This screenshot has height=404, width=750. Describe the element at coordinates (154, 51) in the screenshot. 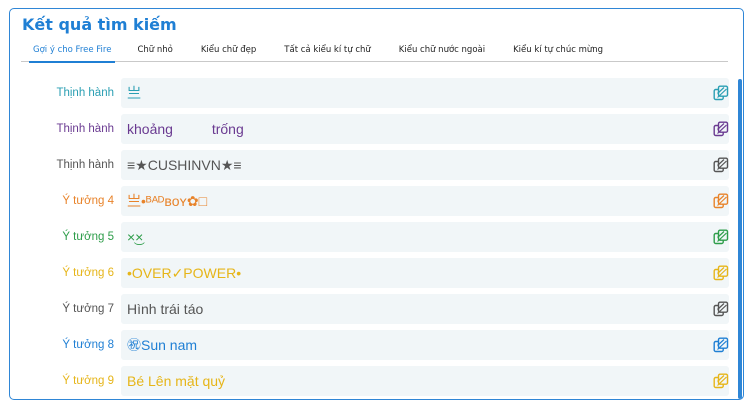

I see `tab-small-text: Chữ nhỏ` at that location.